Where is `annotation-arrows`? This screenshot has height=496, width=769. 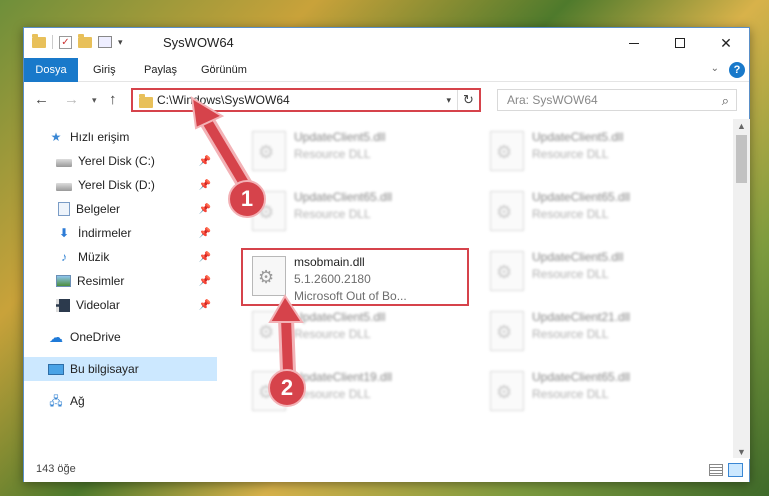
annotation-arrows is located at coordinates (247, 238).